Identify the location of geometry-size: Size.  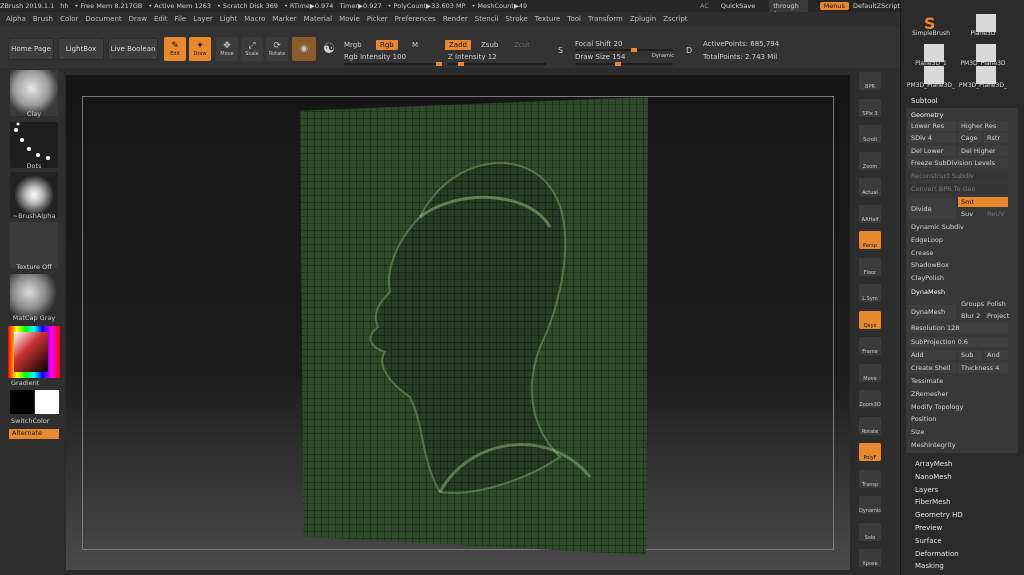
(958, 432).